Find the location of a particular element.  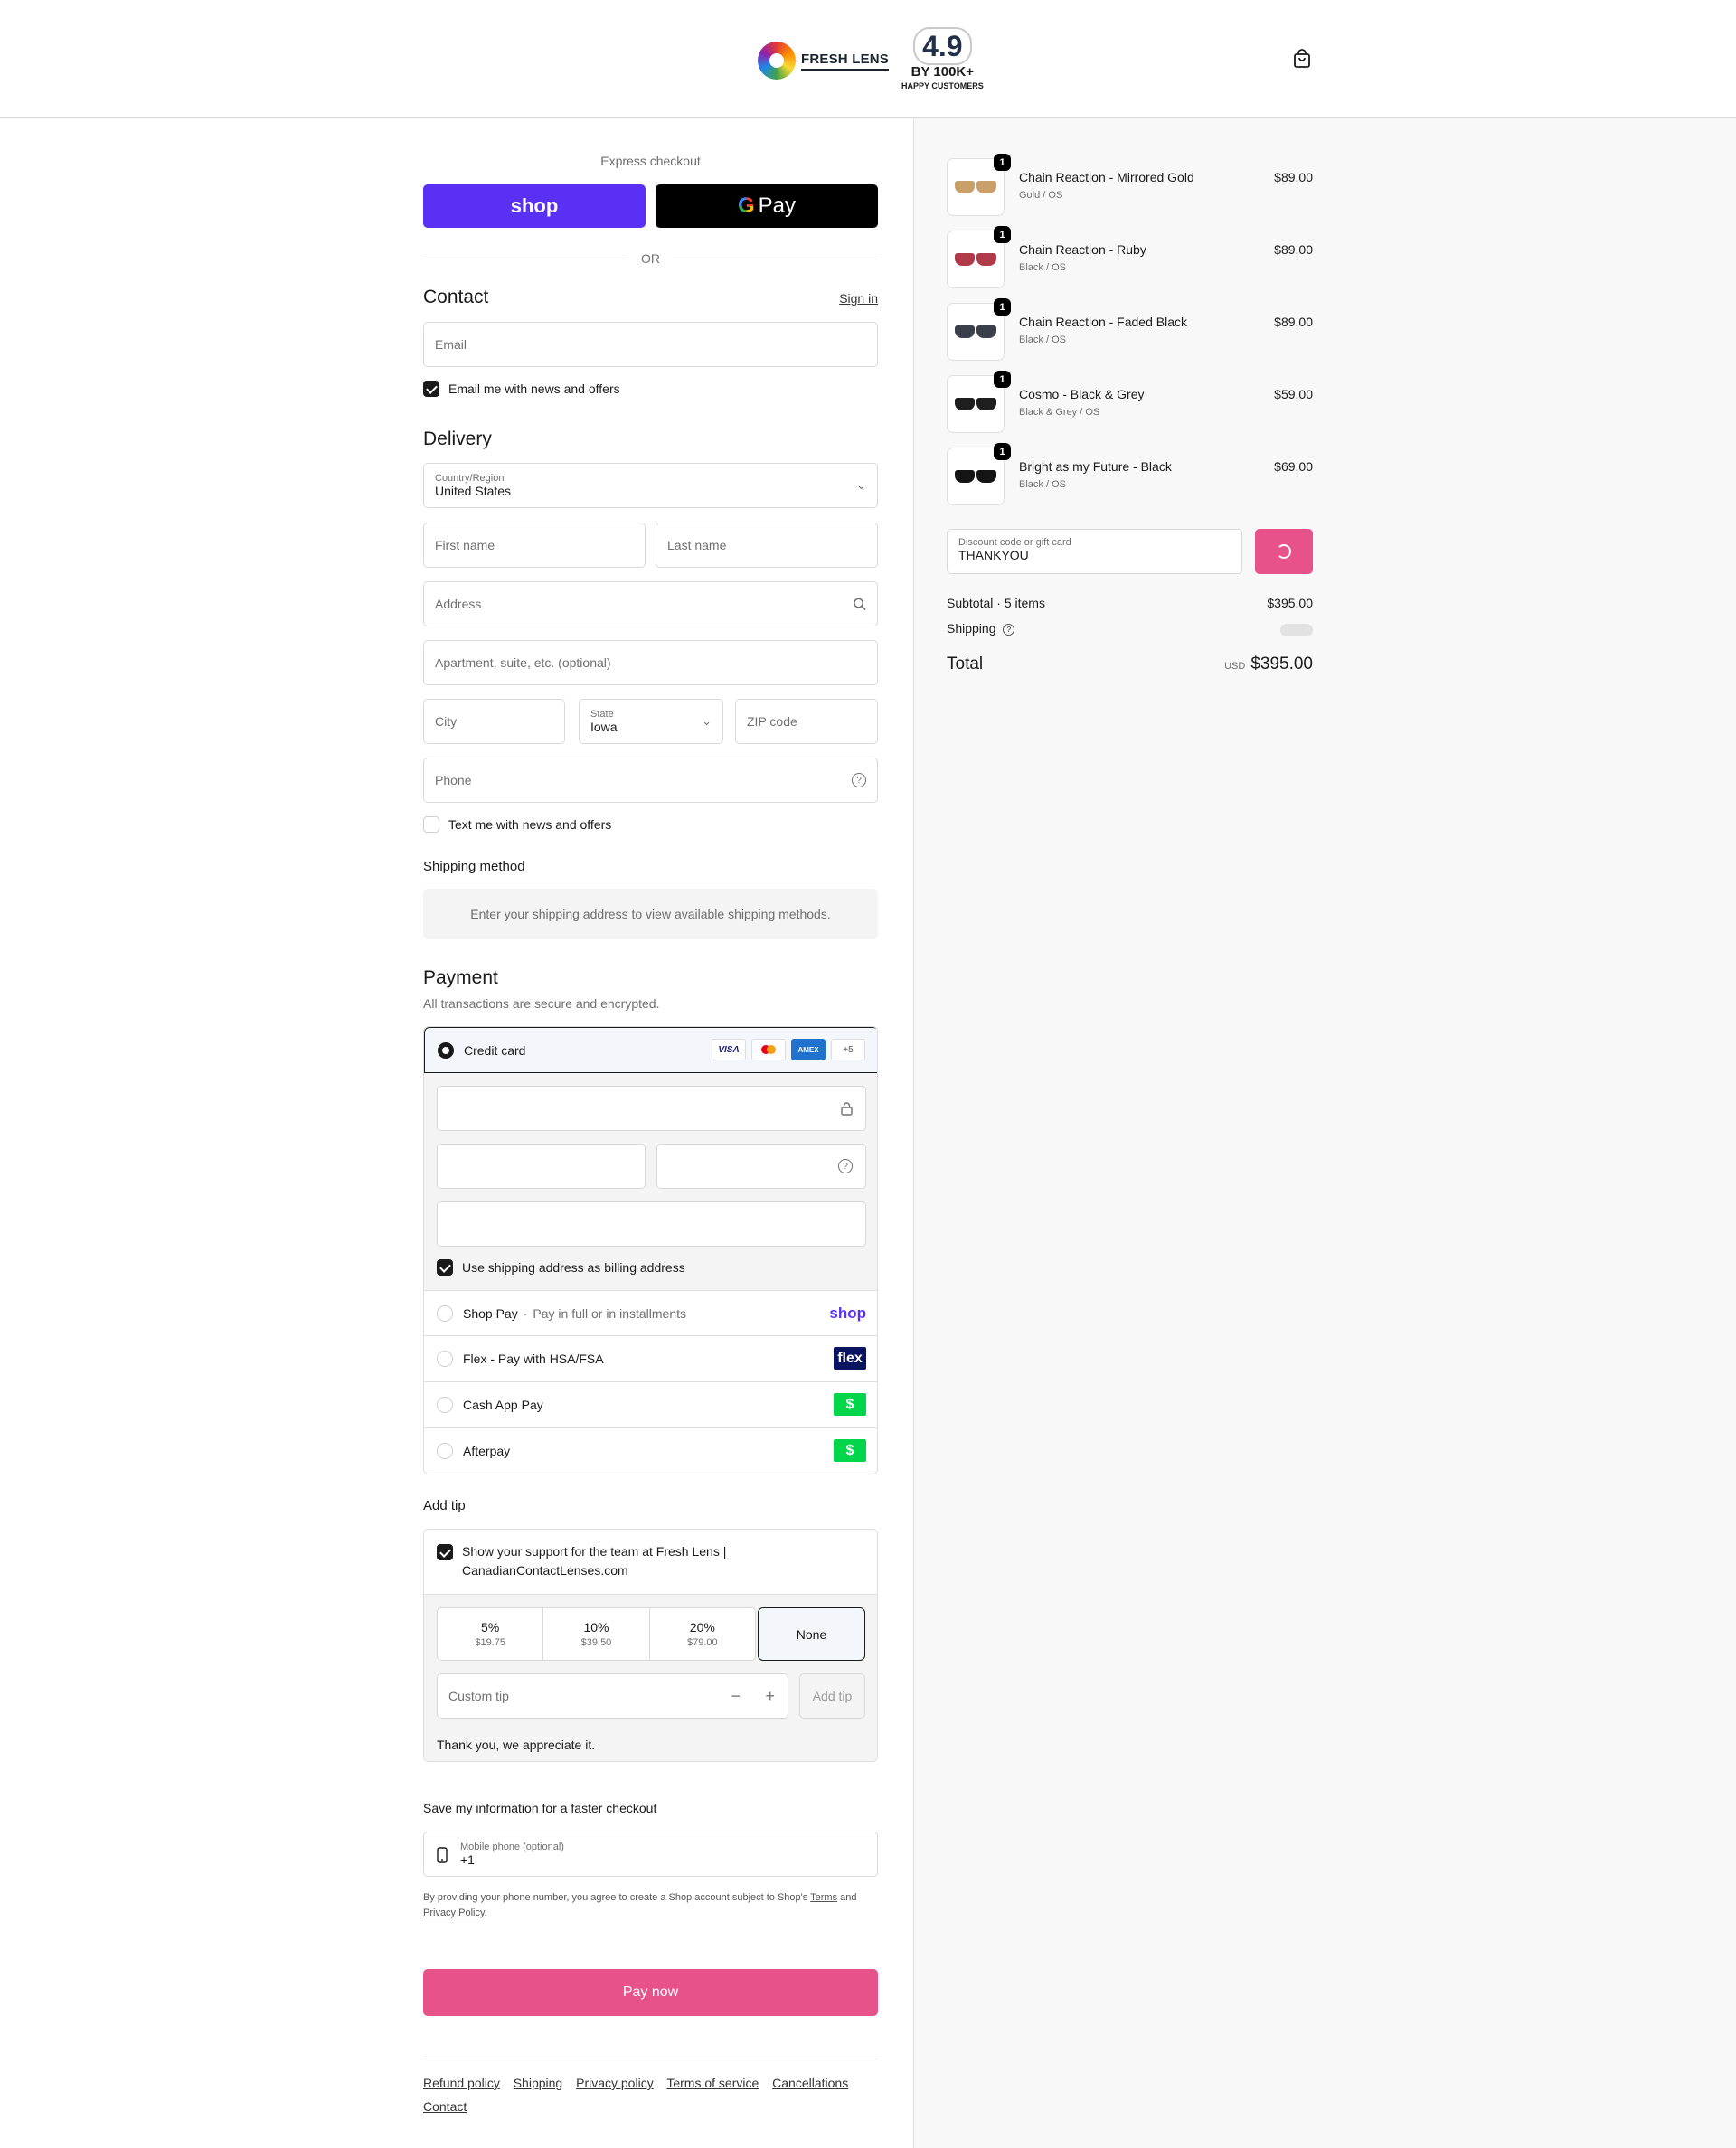

custom-tip-field: Custom tip − + is located at coordinates (613, 1696).